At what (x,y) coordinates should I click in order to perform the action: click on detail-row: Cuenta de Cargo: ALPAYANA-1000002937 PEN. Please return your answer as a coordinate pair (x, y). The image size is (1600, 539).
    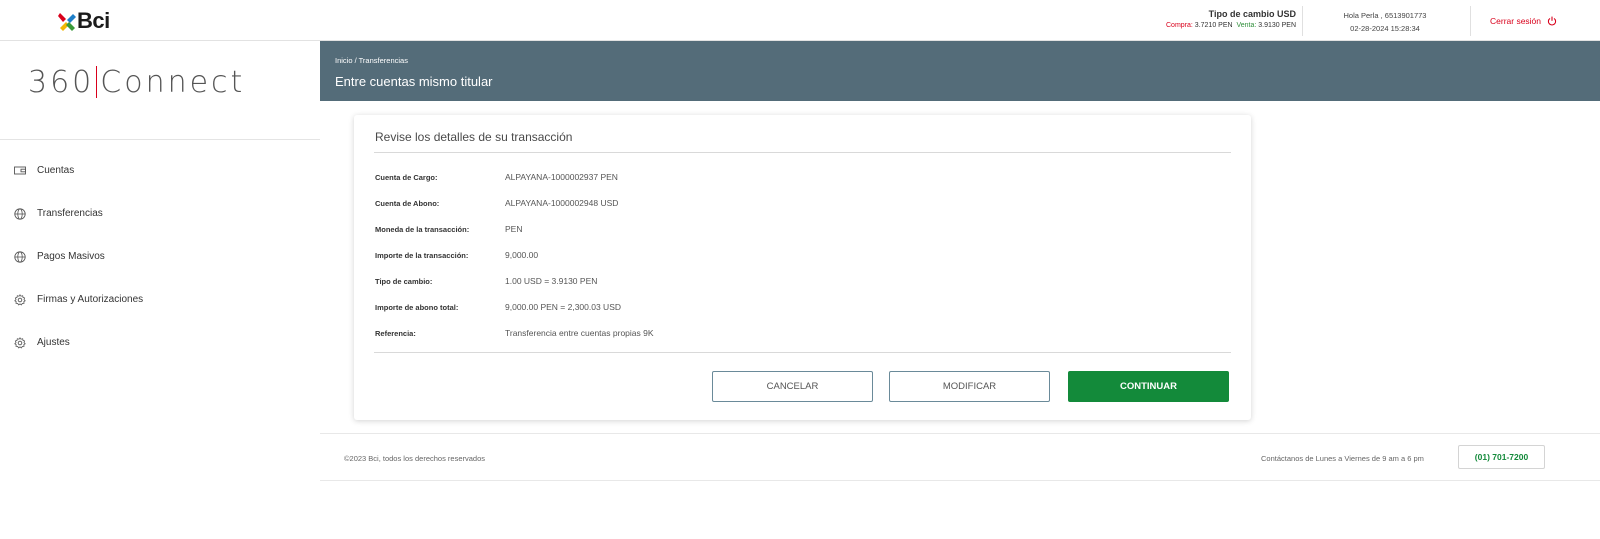
    Looking at the image, I should click on (514, 177).